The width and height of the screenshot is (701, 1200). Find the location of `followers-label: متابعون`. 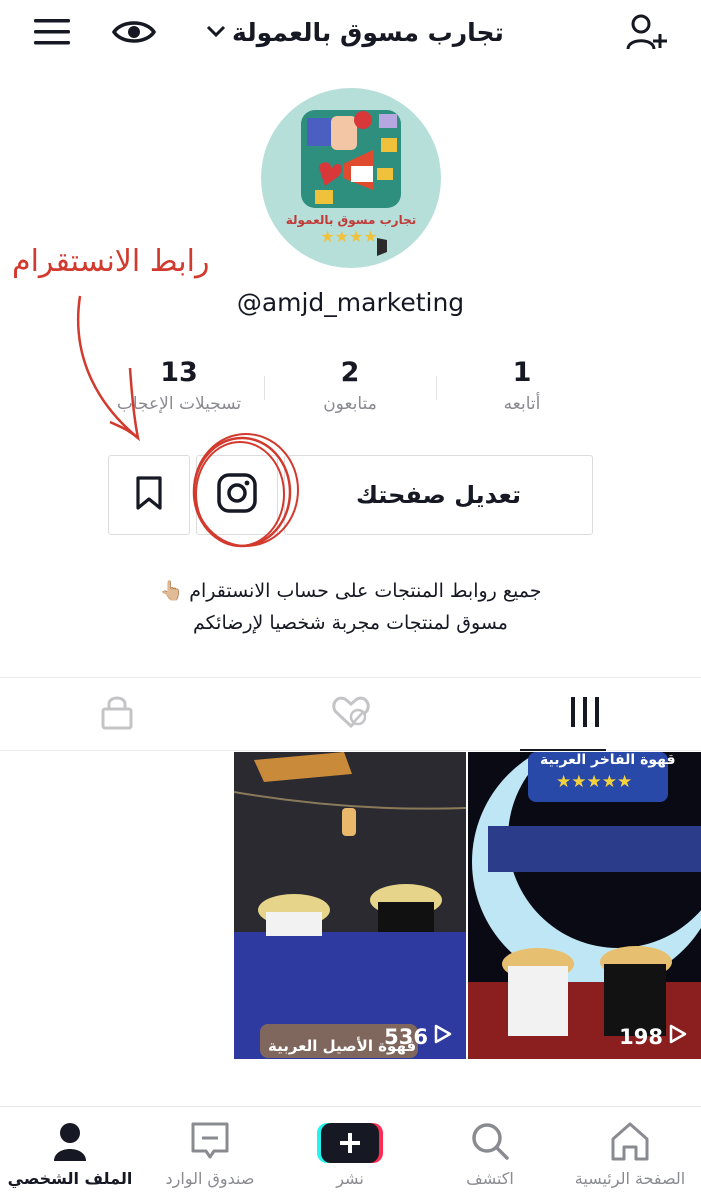

followers-label: متابعون is located at coordinates (350, 404).